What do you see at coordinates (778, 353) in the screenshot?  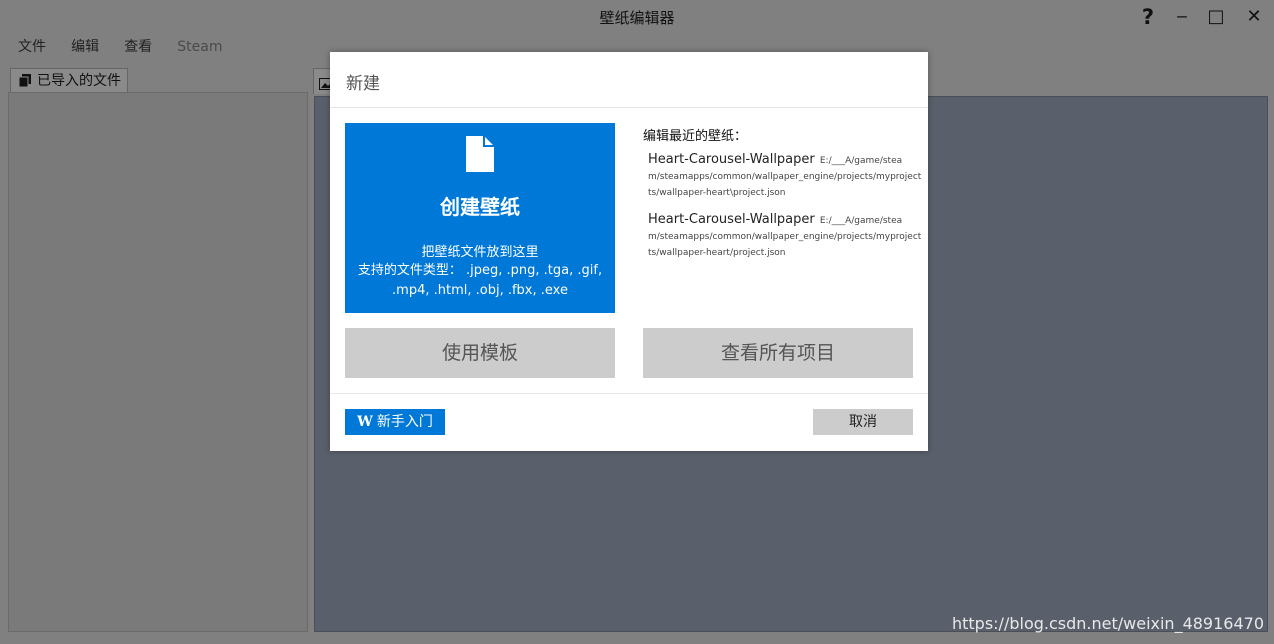 I see `view-all-projects-button: 查看所有项目` at bounding box center [778, 353].